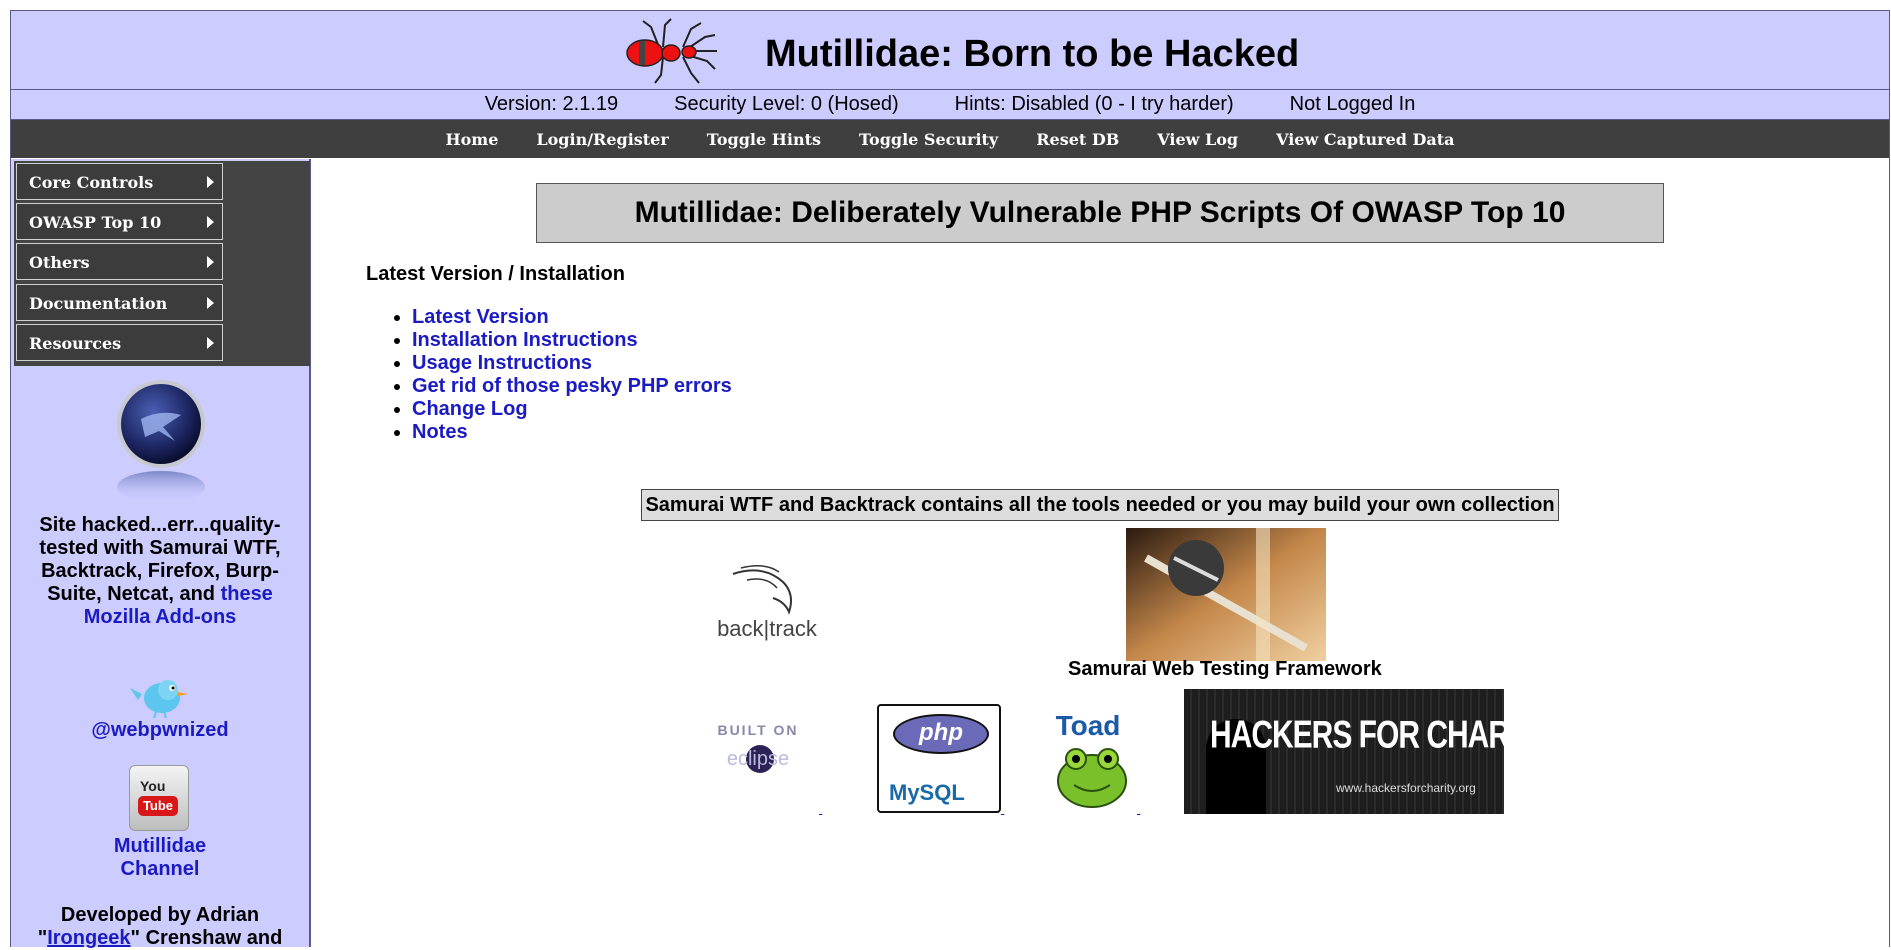  I want to click on eclipse-bottom-text: eclipse, so click(758, 759).